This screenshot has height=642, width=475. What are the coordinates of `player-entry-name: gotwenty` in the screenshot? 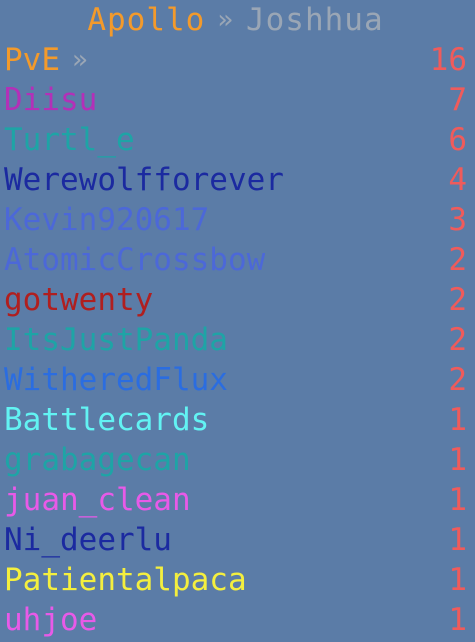 It's located at (79, 300).